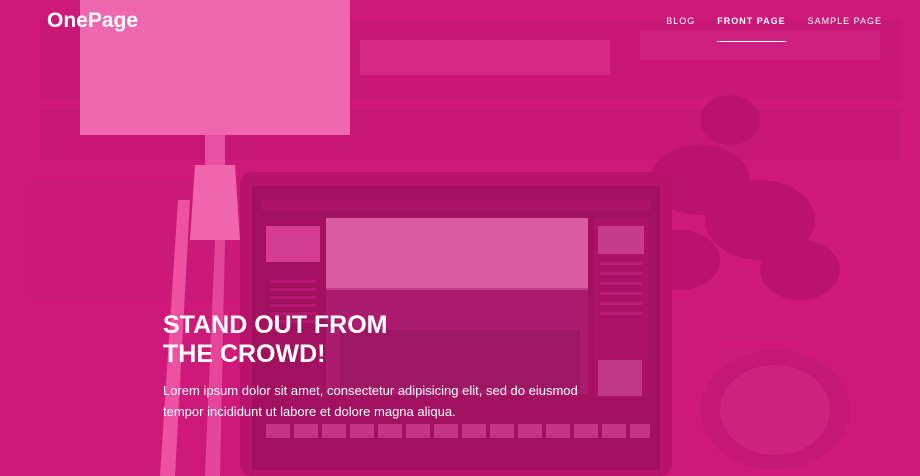 The image size is (920, 476). I want to click on main-nav: BLOG FRONT PAGE SAMPLE PAGE, so click(774, 29).